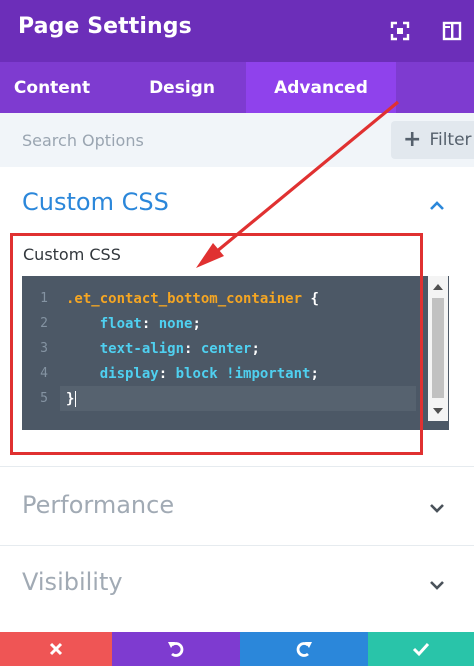 Image resolution: width=474 pixels, height=666 pixels. Describe the element at coordinates (105, 26) in the screenshot. I see `page-title: Page Settings` at that location.